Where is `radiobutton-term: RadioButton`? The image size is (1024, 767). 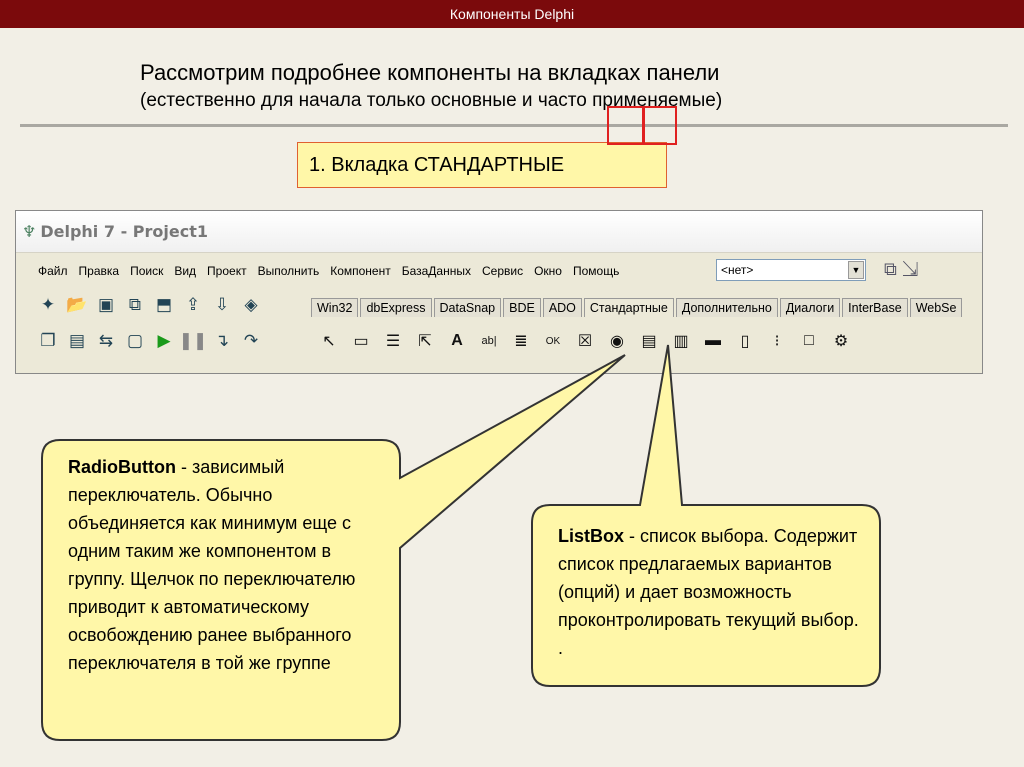
radiobutton-term: RadioButton is located at coordinates (122, 467).